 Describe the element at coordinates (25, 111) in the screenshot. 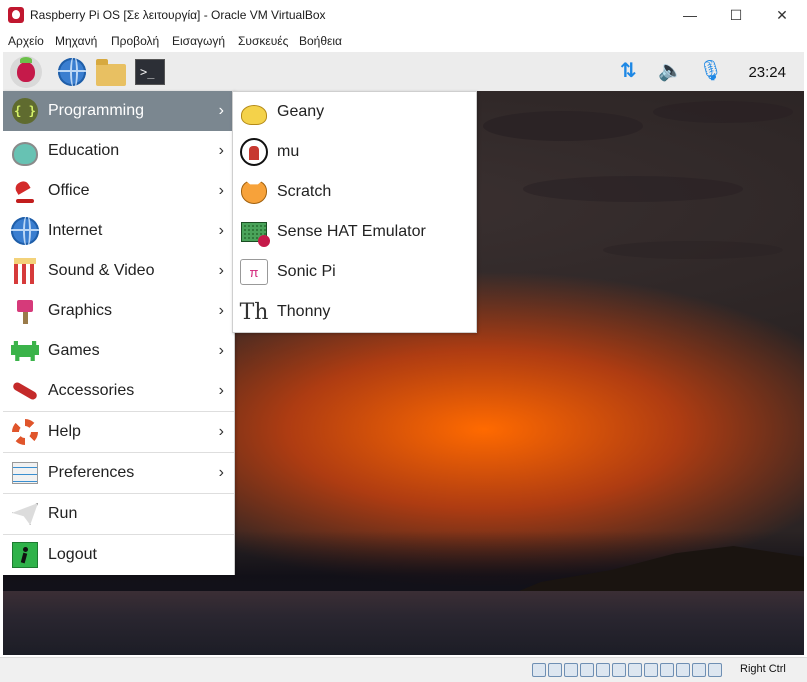

I see `programming-icon: { }` at that location.